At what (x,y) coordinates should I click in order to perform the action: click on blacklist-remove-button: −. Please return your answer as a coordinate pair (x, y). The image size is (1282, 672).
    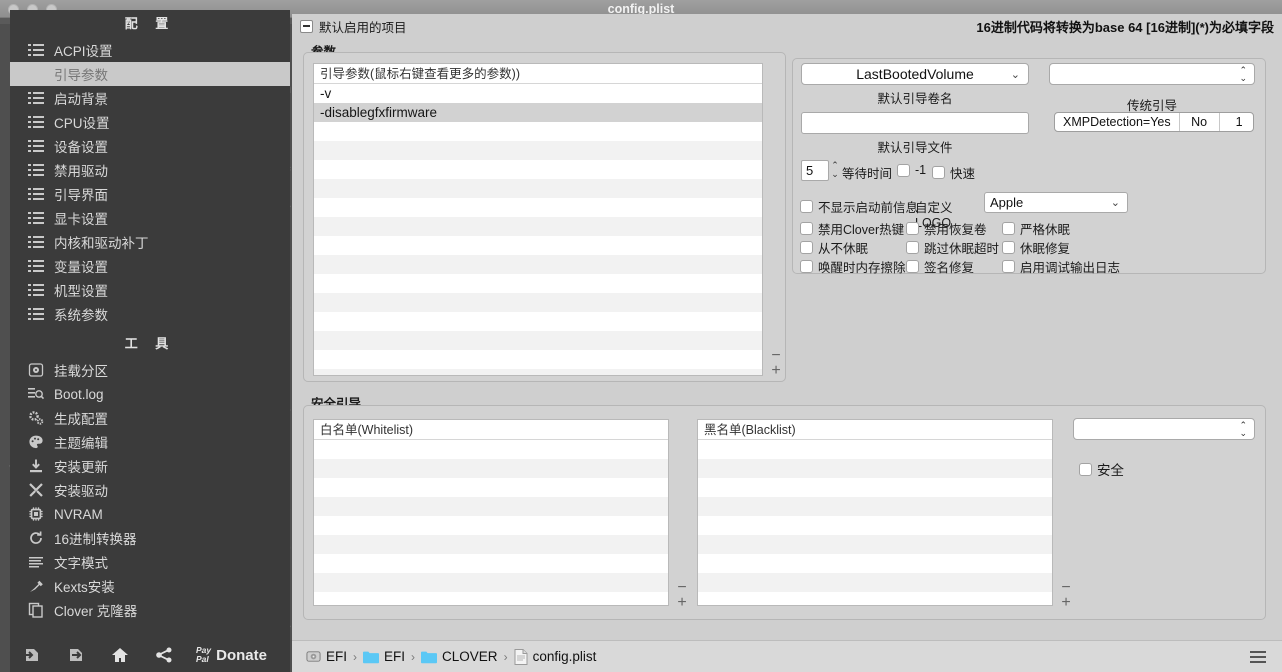
    Looking at the image, I should click on (1065, 588).